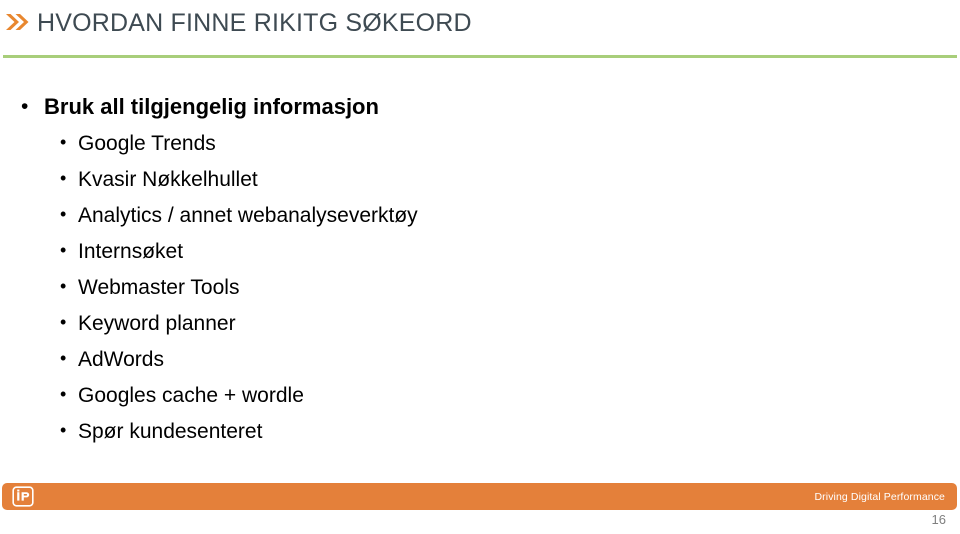 Image resolution: width=960 pixels, height=534 pixels. Describe the element at coordinates (450, 432) in the screenshot. I see `list-item: • Spør kundesenteret` at that location.